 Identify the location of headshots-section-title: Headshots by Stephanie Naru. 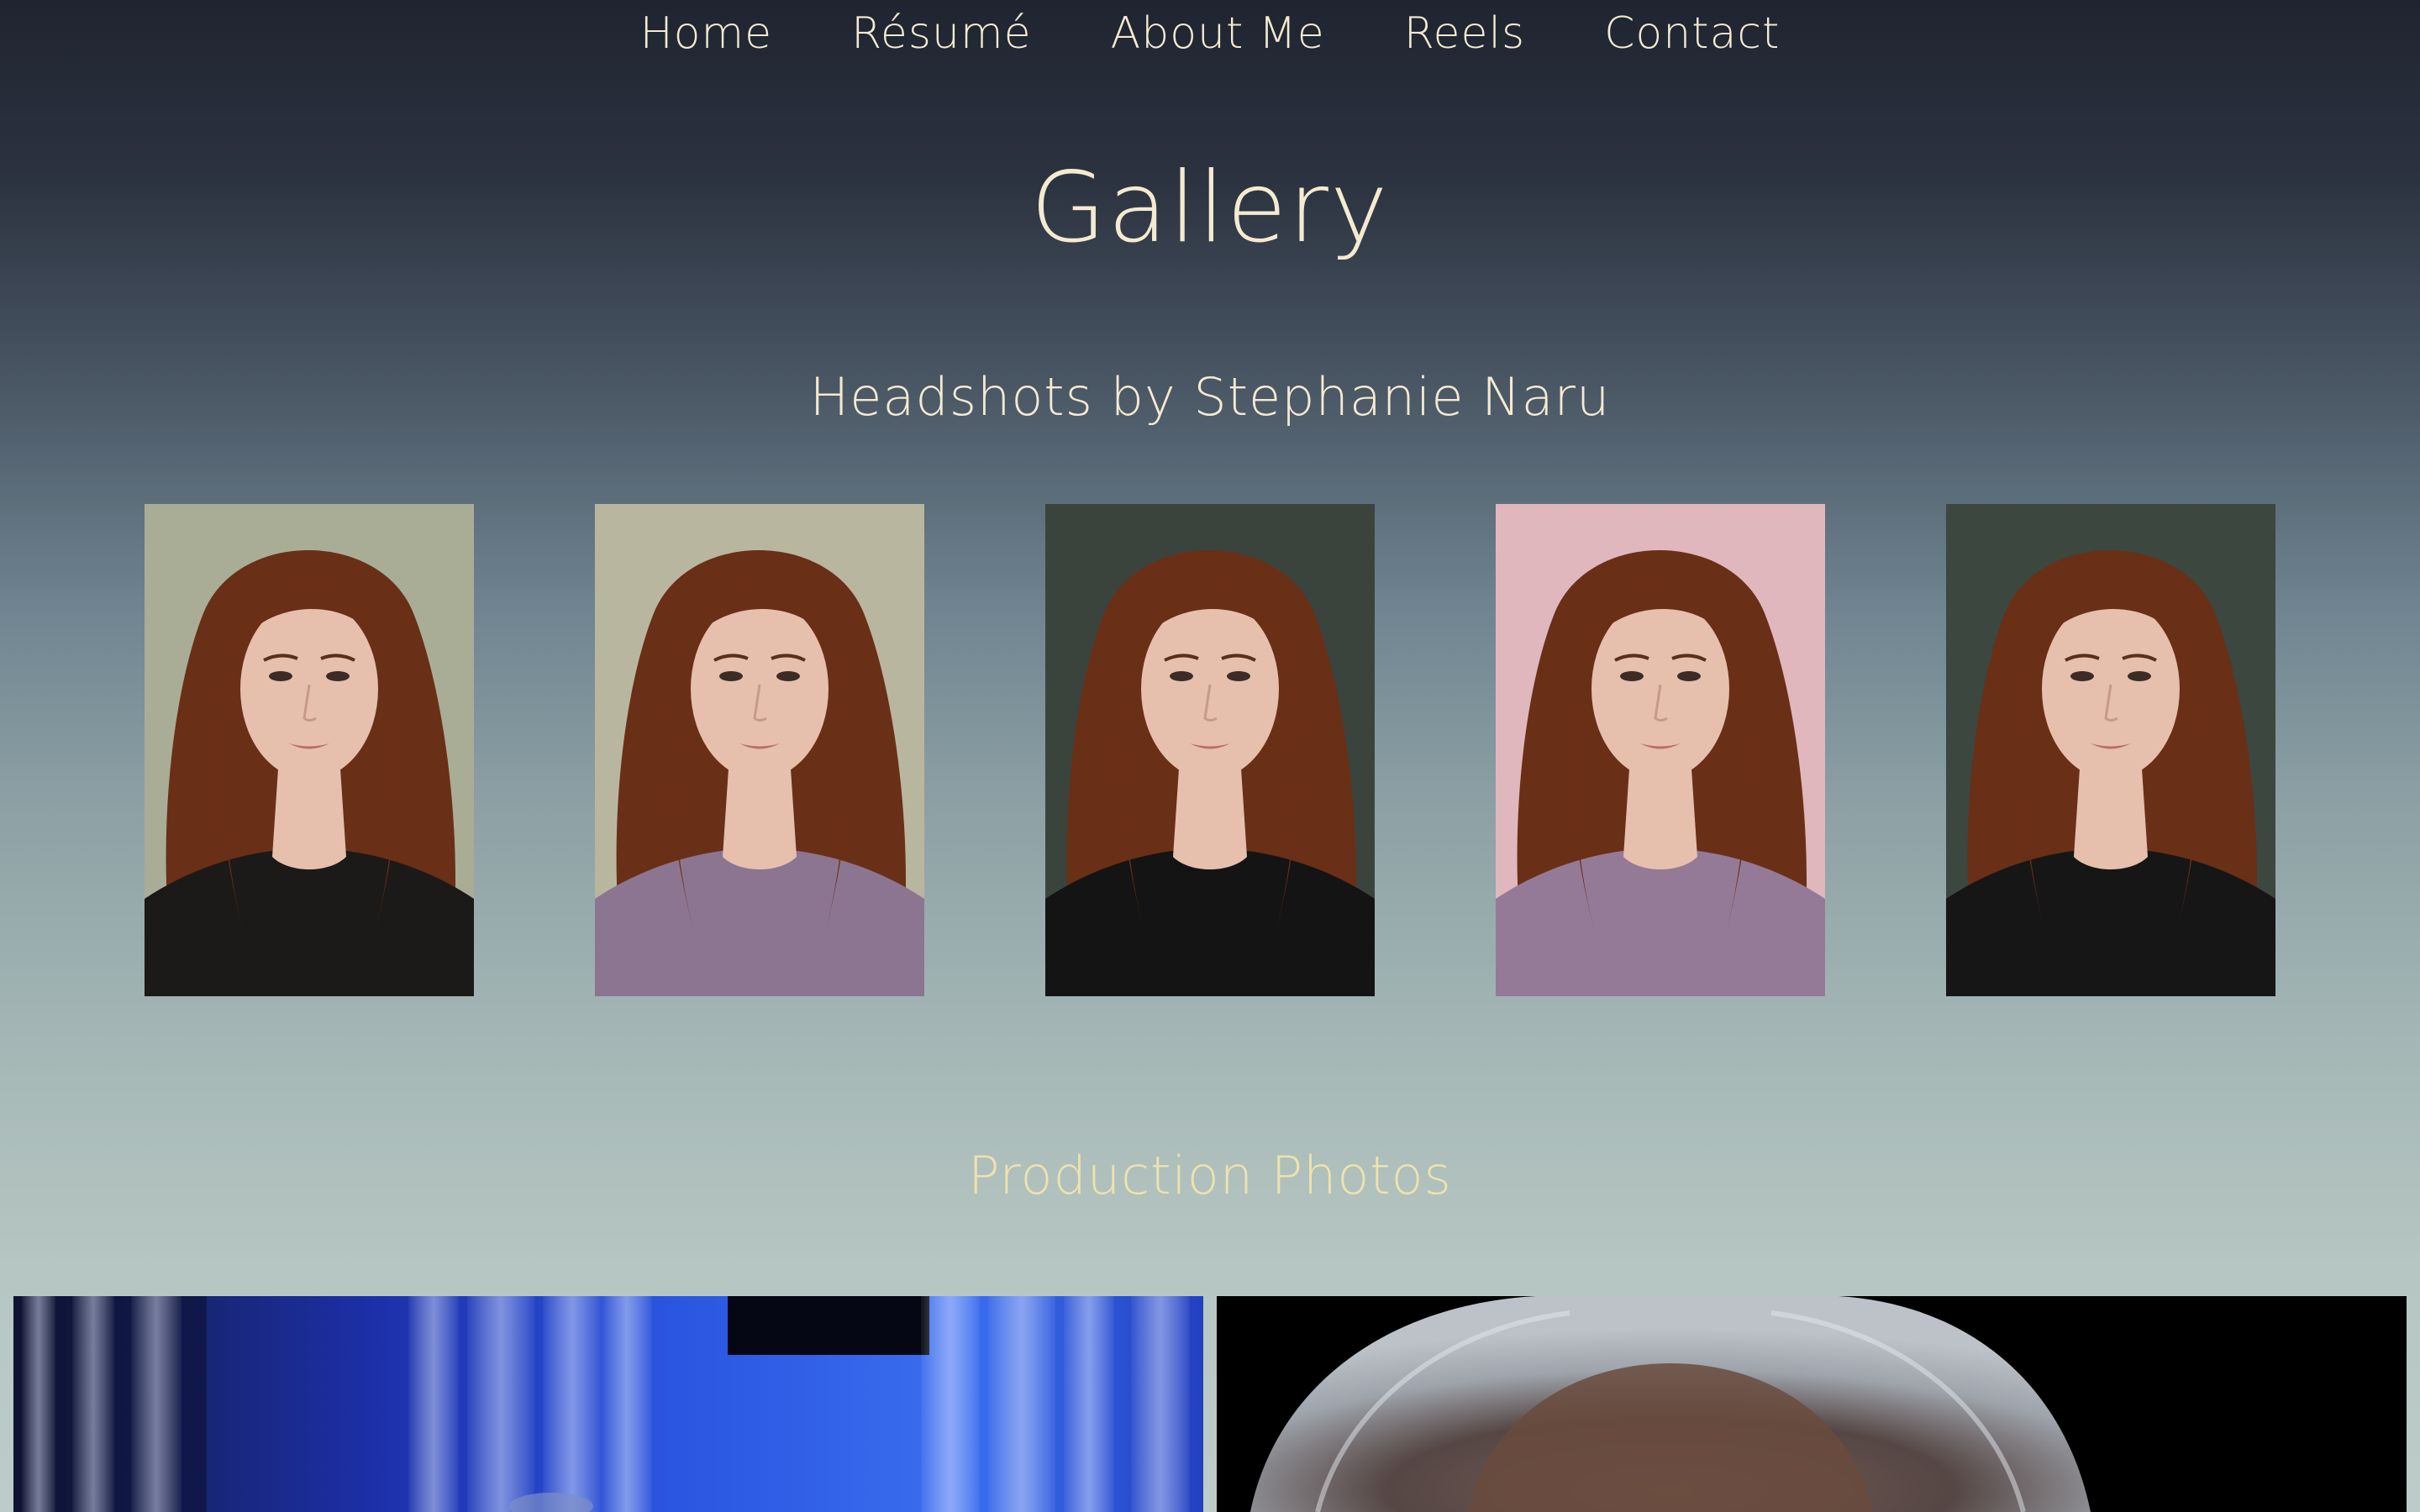
(1210, 397).